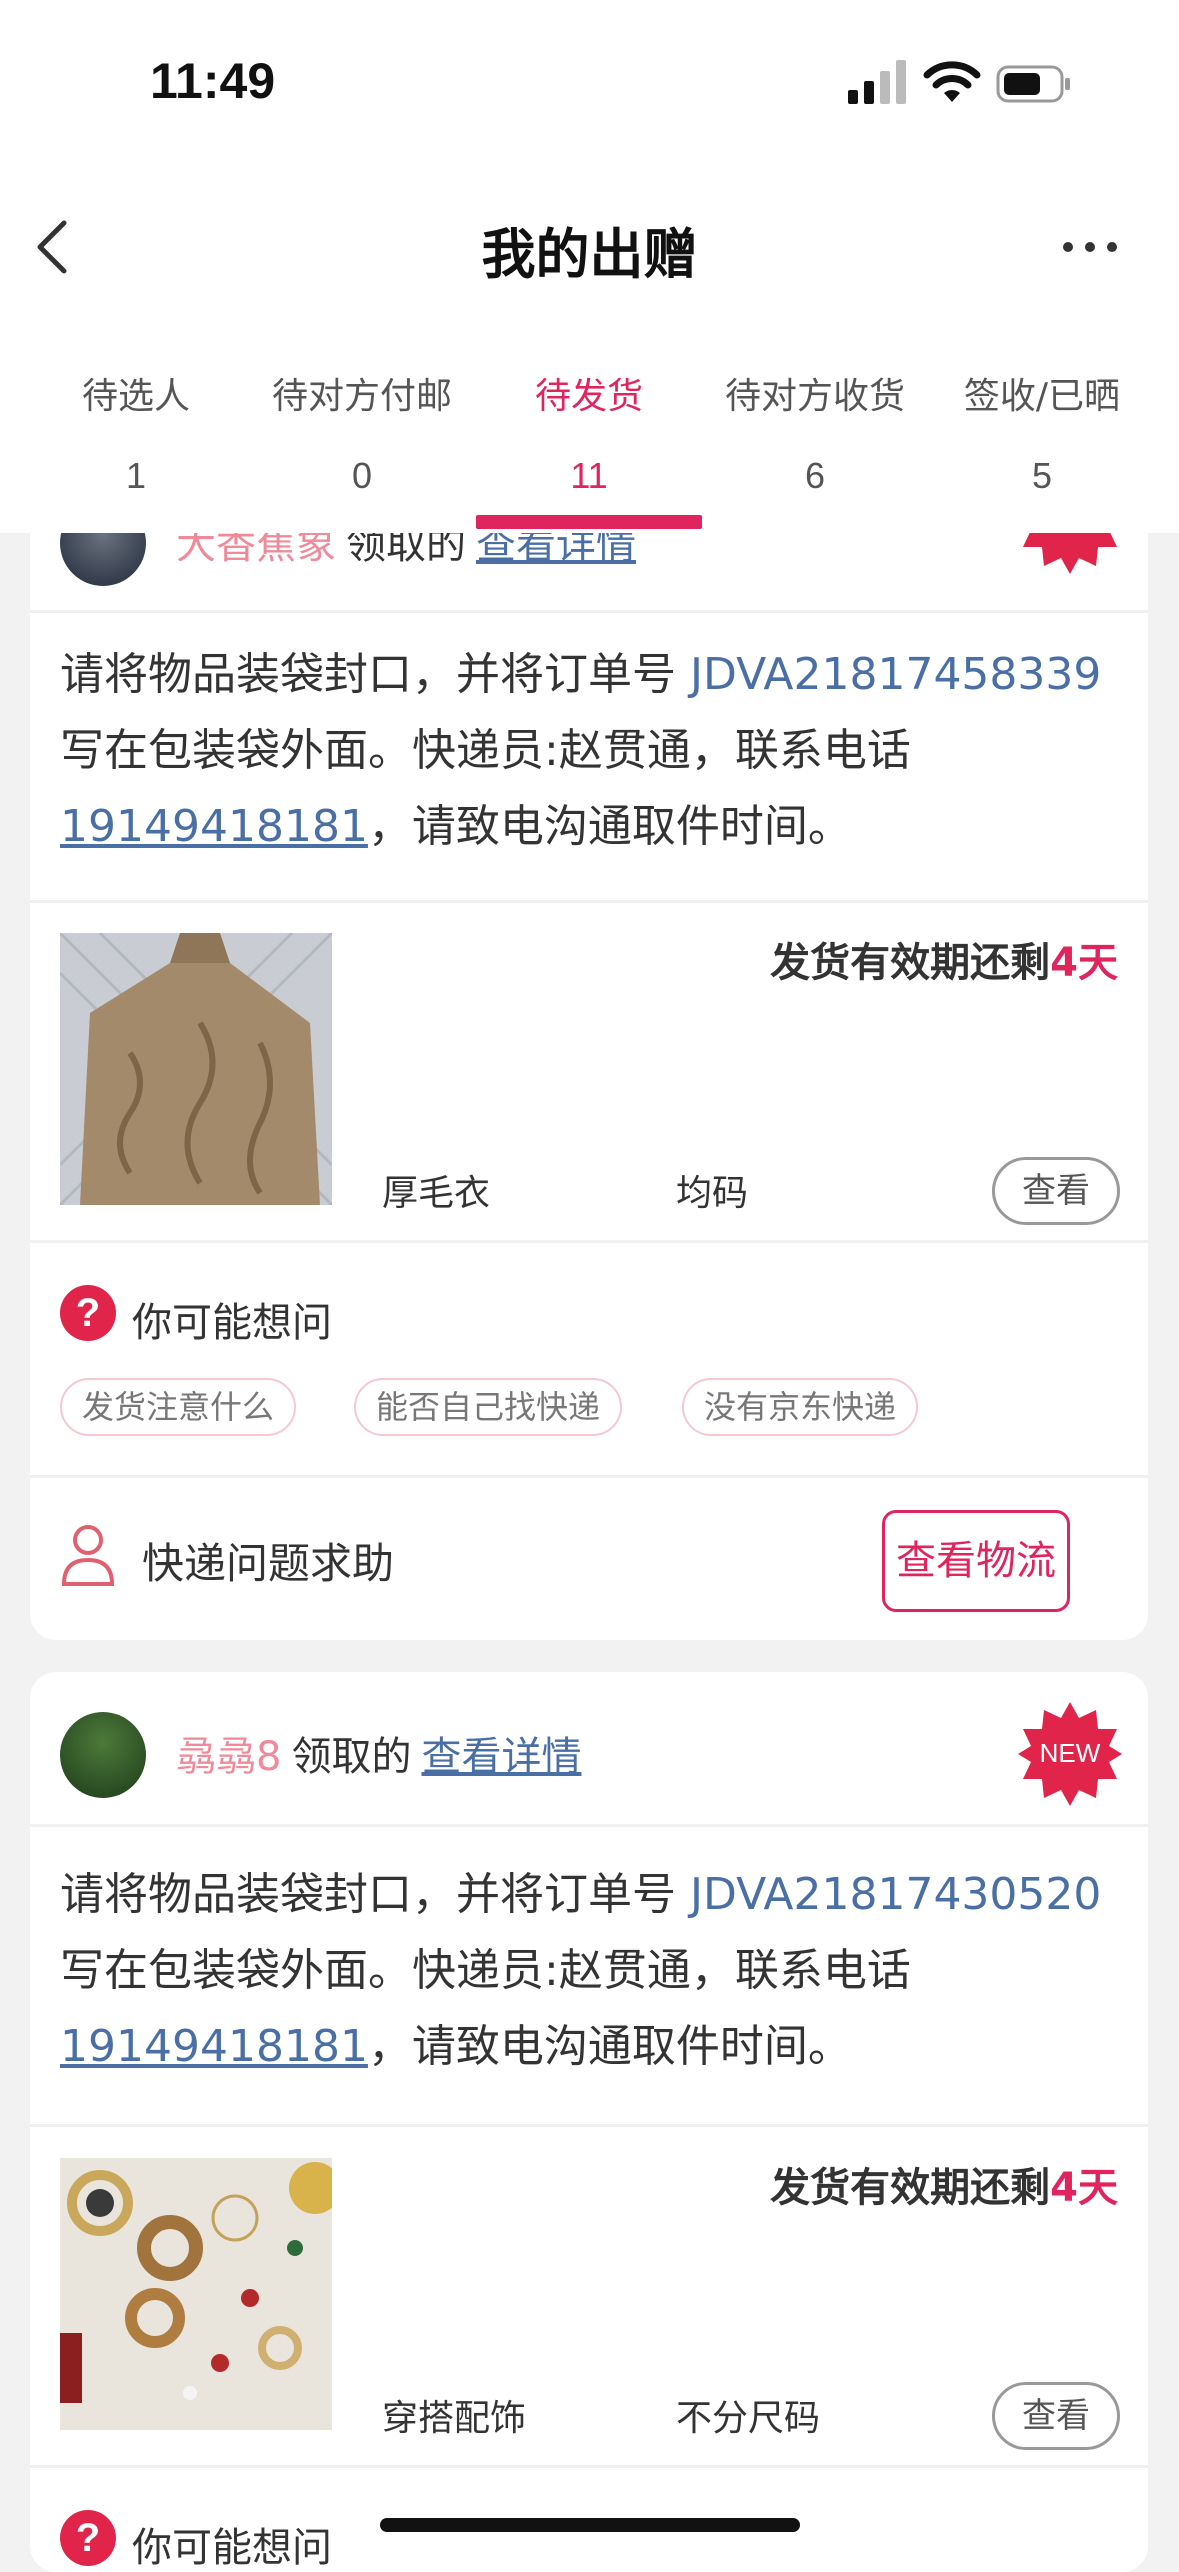 This screenshot has height=2572, width=1179. What do you see at coordinates (800, 1407) in the screenshot?
I see `faq-chip-no-jd-courier: 没有京东快递` at bounding box center [800, 1407].